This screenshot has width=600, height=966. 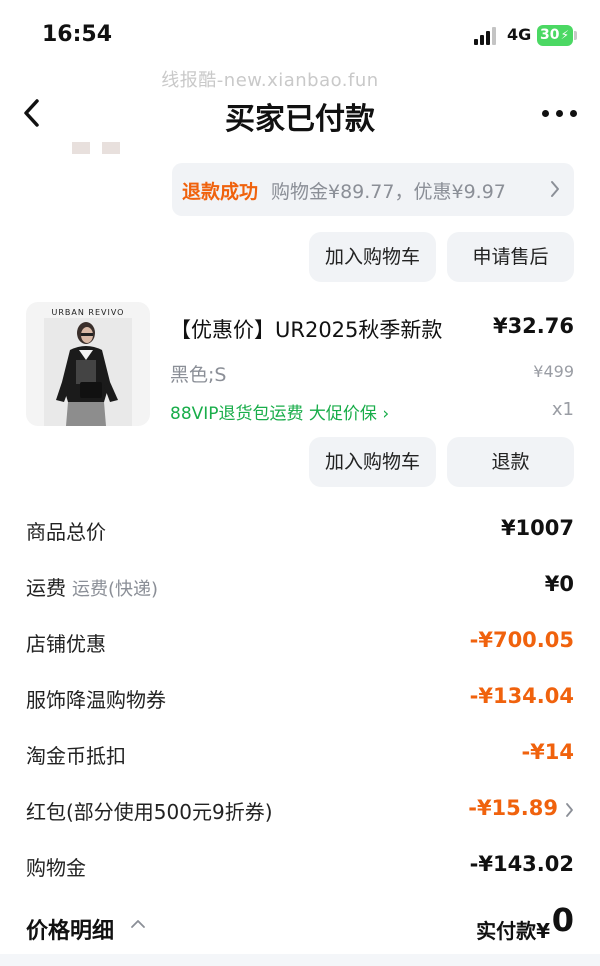 What do you see at coordinates (560, 113) in the screenshot?
I see `more-options-icon` at bounding box center [560, 113].